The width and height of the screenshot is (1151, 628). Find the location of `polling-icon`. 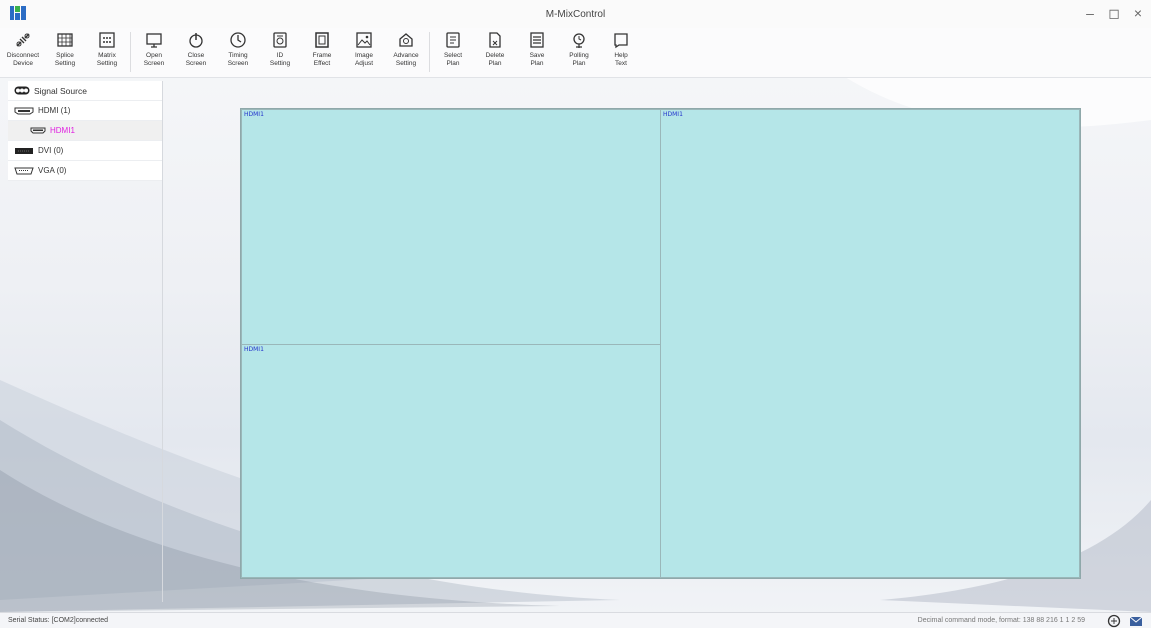

polling-icon is located at coordinates (579, 40).